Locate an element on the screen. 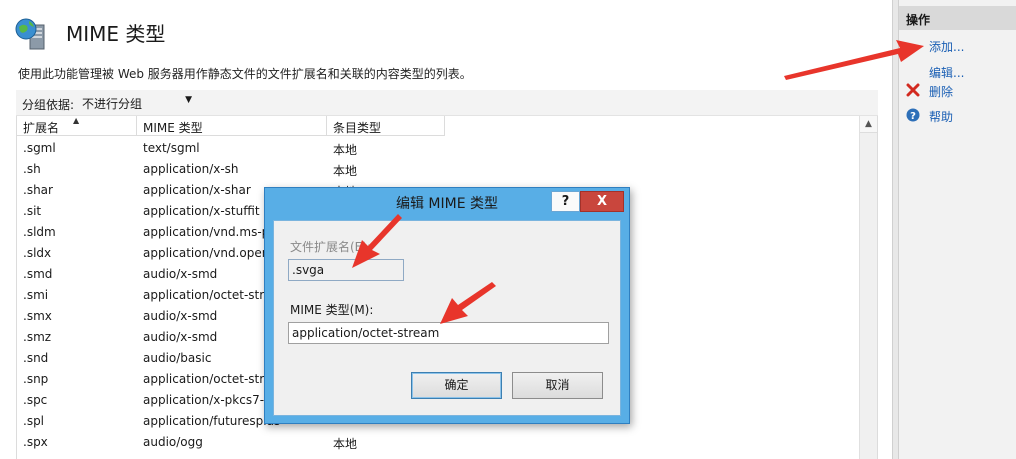 Image resolution: width=1016 pixels, height=459 pixels. cancel-button: 取消 is located at coordinates (557, 385).